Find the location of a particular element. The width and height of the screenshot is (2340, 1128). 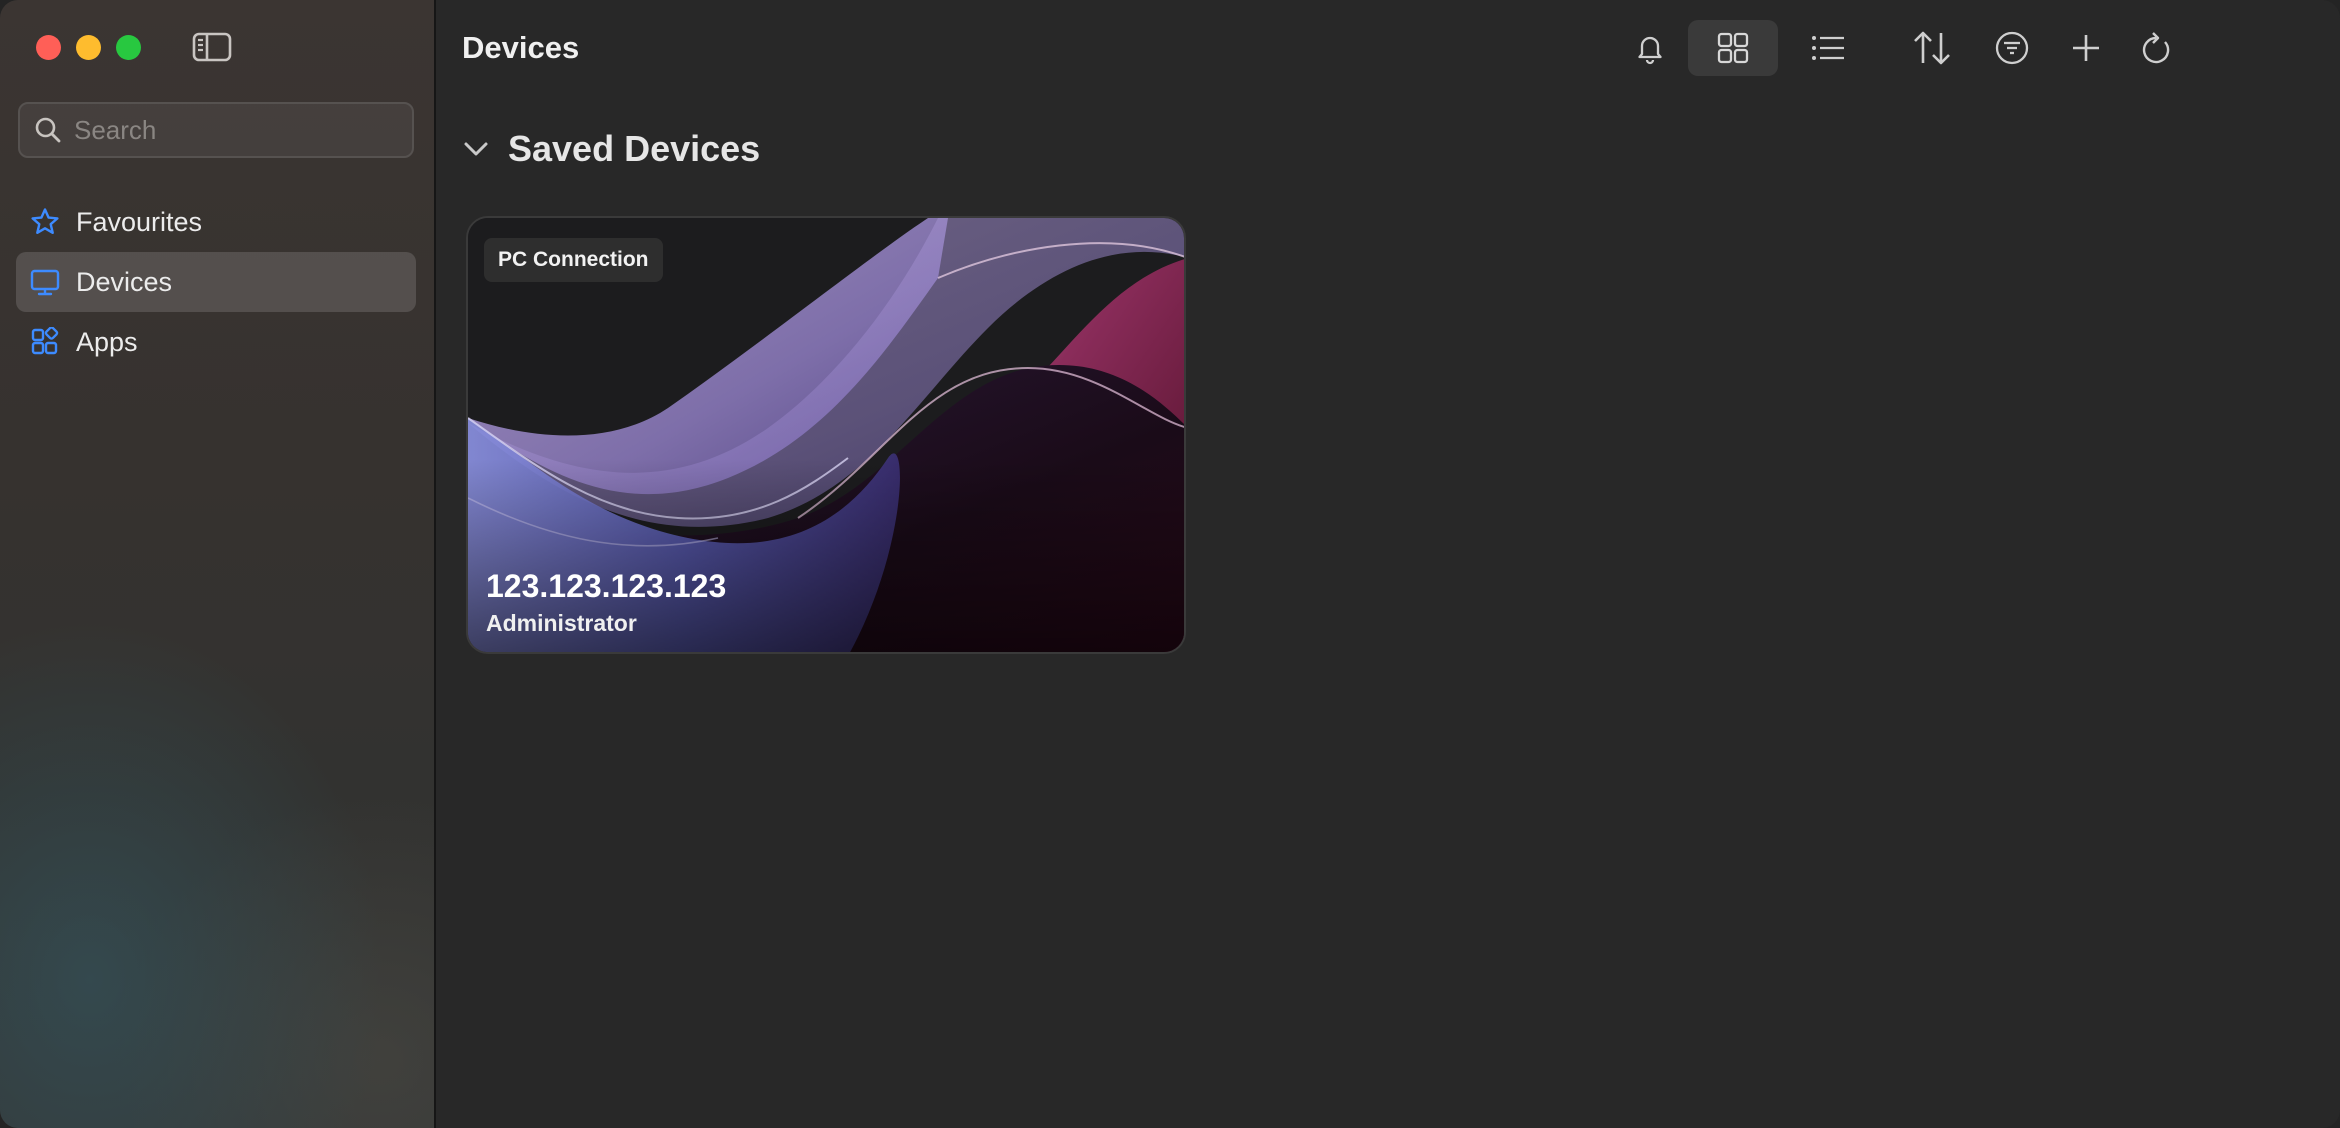

maximize-window-button is located at coordinates (128, 47).